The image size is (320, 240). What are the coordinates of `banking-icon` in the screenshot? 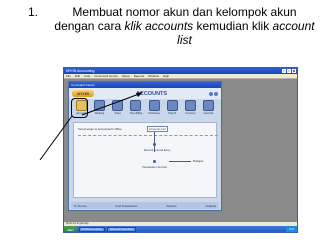 It's located at (100, 105).